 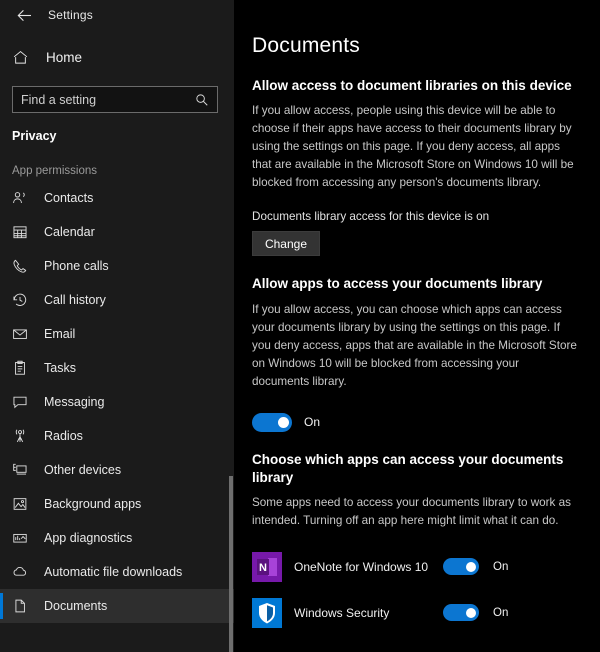 I want to click on sidebar-item-phone-calls: Phone calls, so click(x=117, y=266).